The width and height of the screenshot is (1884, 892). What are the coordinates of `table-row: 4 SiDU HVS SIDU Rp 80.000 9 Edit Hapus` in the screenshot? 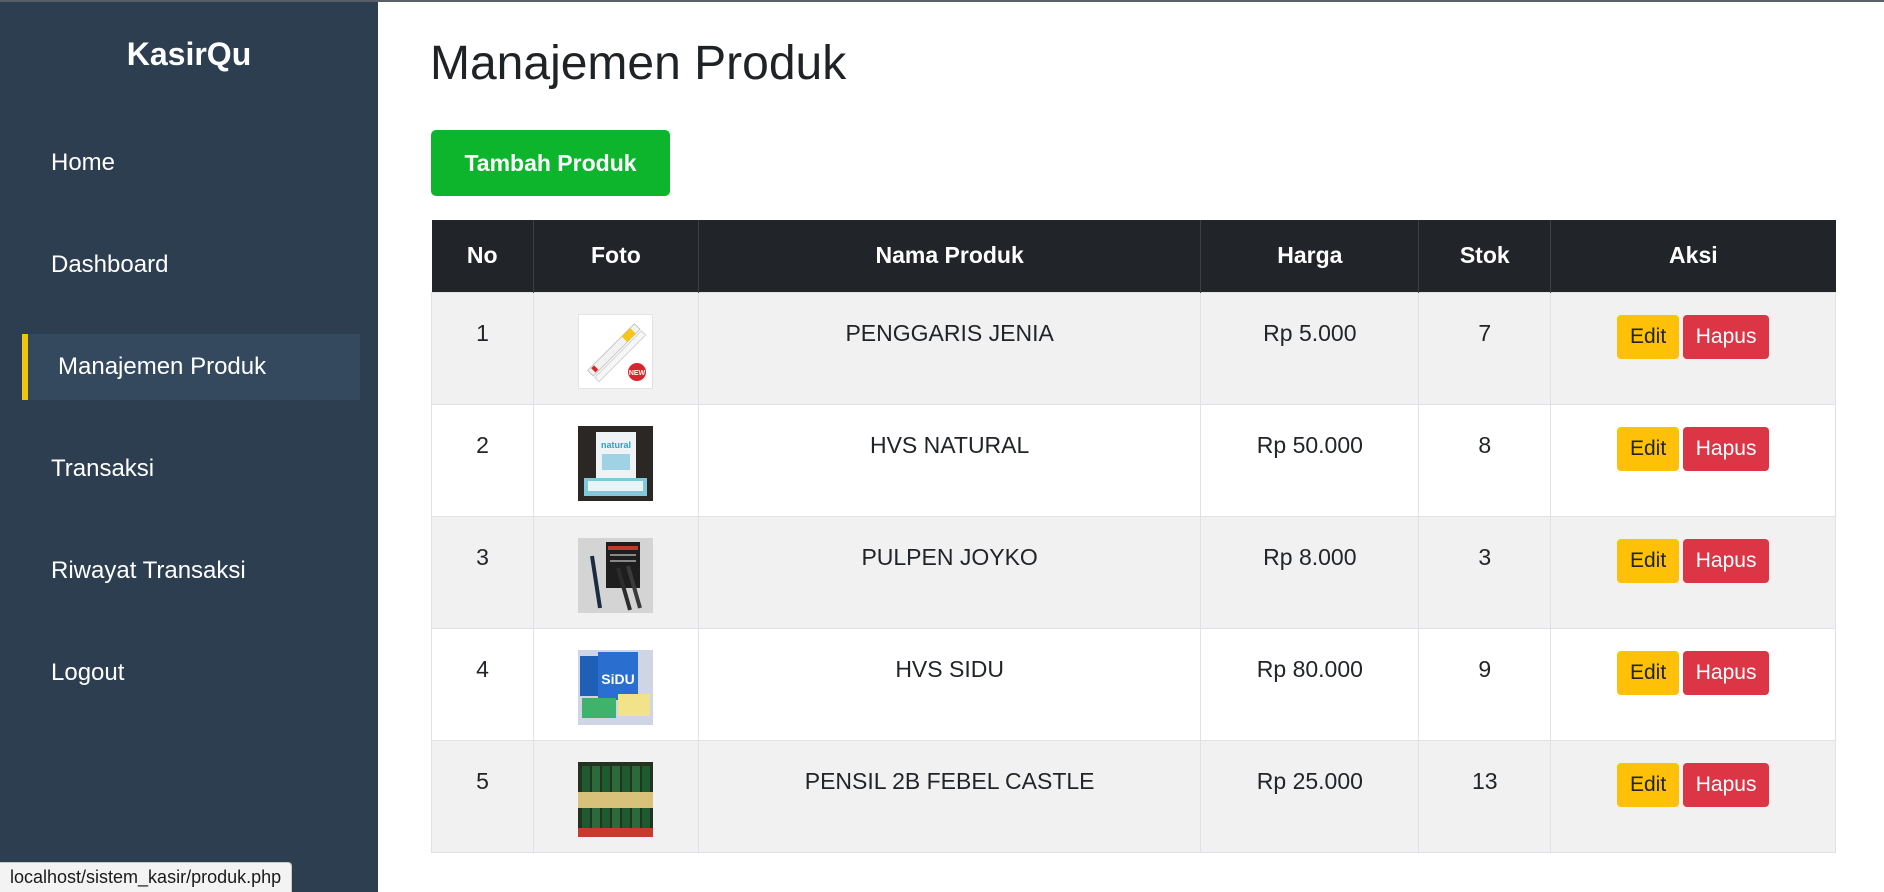 It's located at (1133, 684).